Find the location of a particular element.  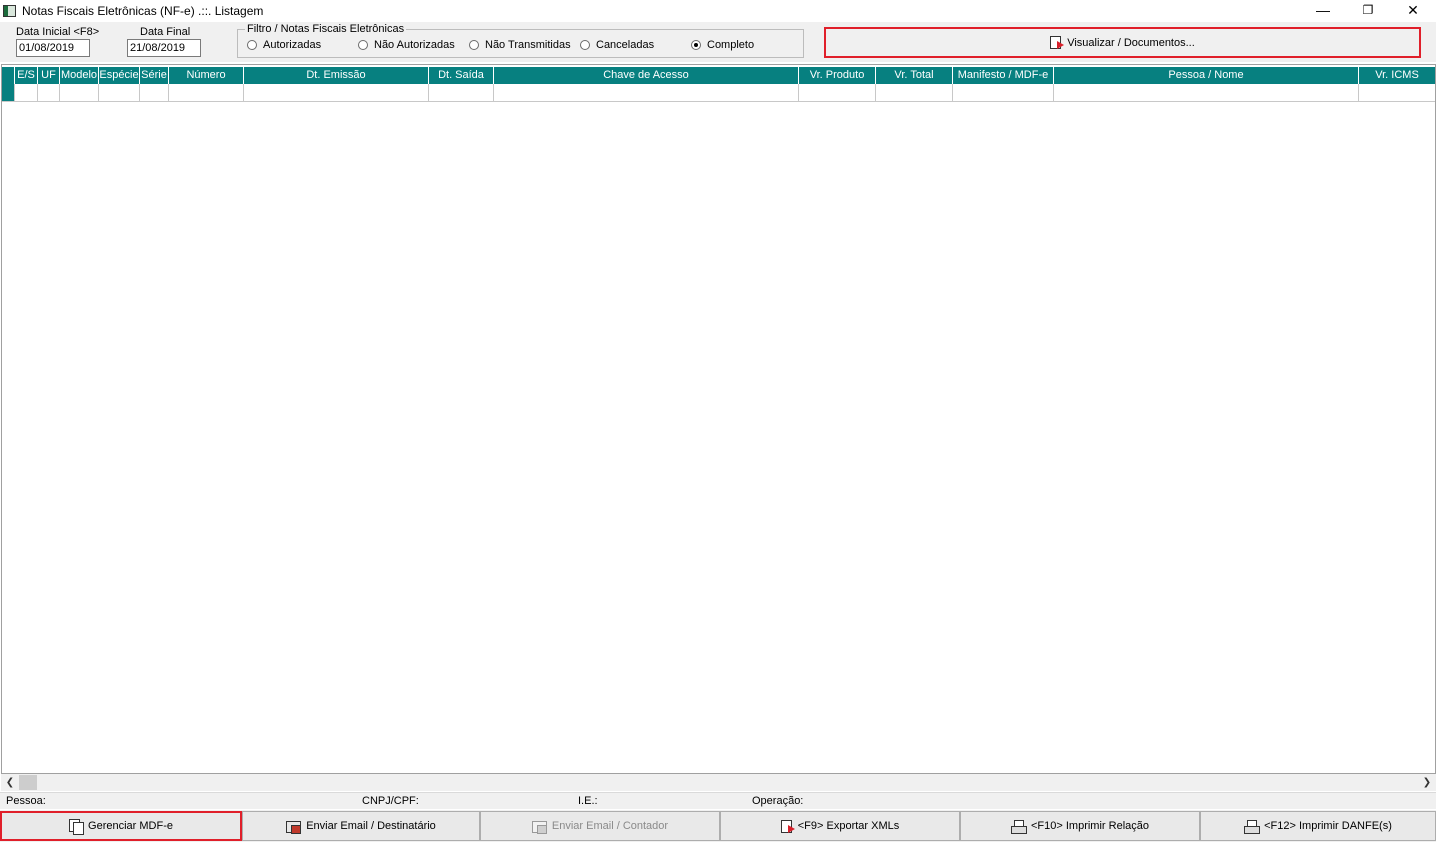

col-manifesto-mdfe: Manifesto / MDF-e is located at coordinates (1003, 75).